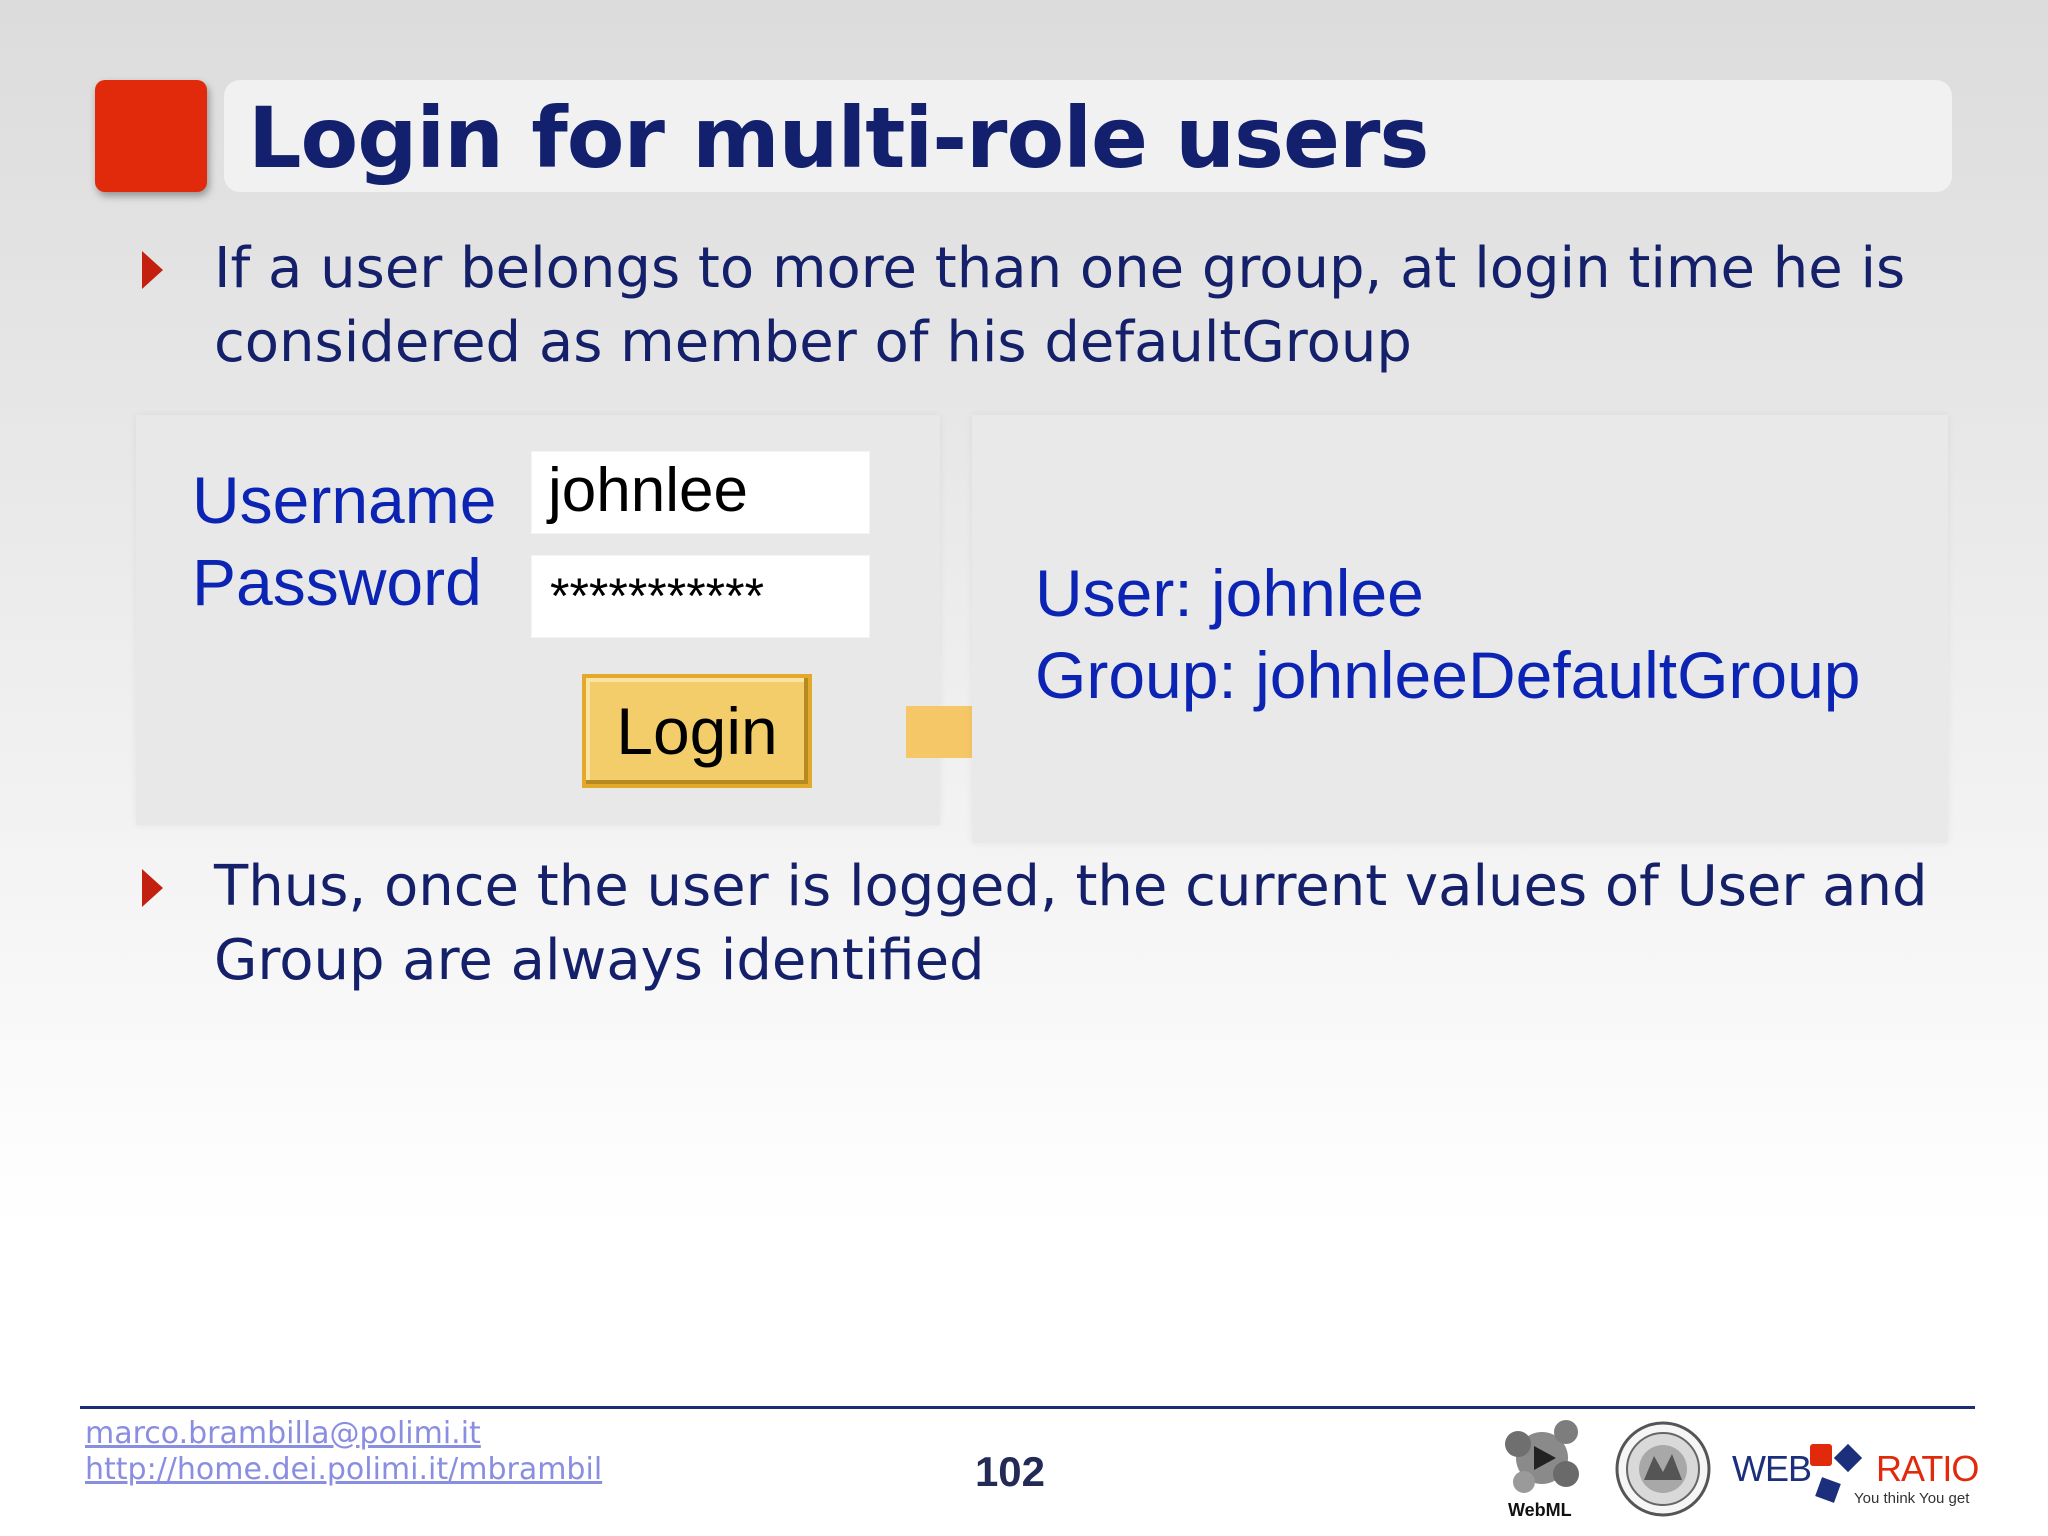  I want to click on webml-logo-icon, so click(1542, 1456).